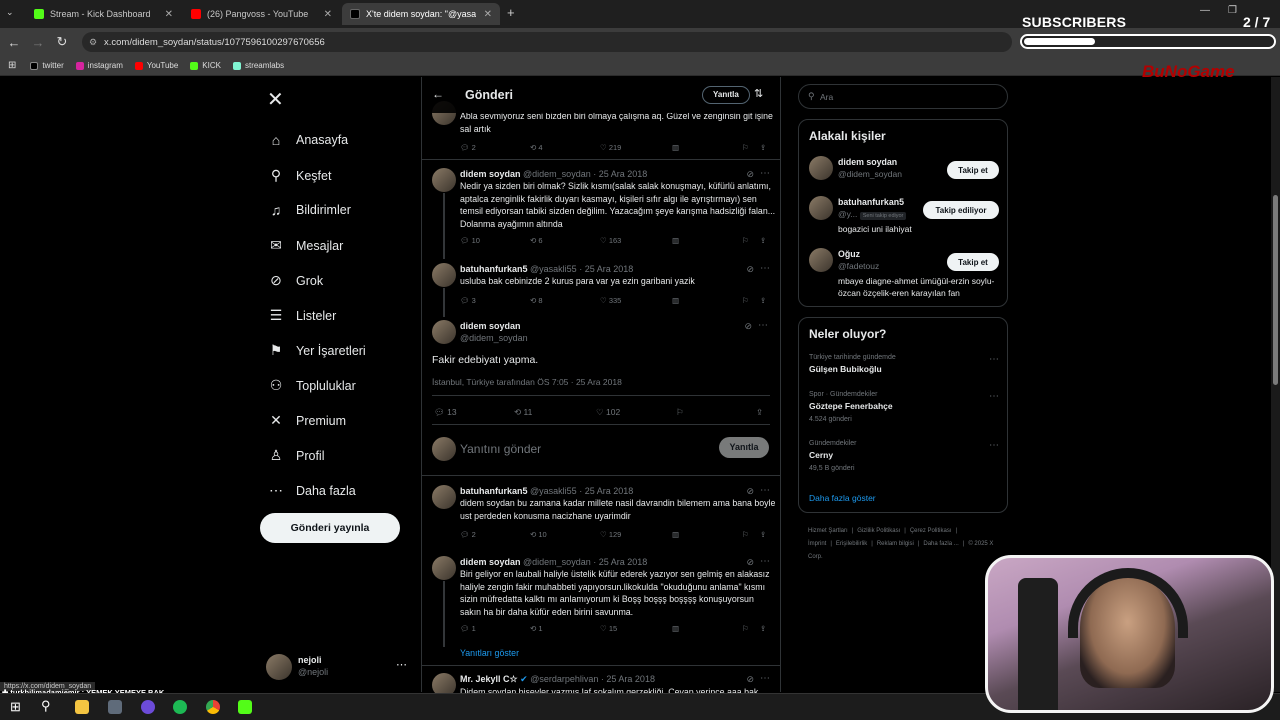 This screenshot has width=1280, height=720. What do you see at coordinates (931, 531) in the screenshot?
I see `footer-link: Çerez Politikası` at bounding box center [931, 531].